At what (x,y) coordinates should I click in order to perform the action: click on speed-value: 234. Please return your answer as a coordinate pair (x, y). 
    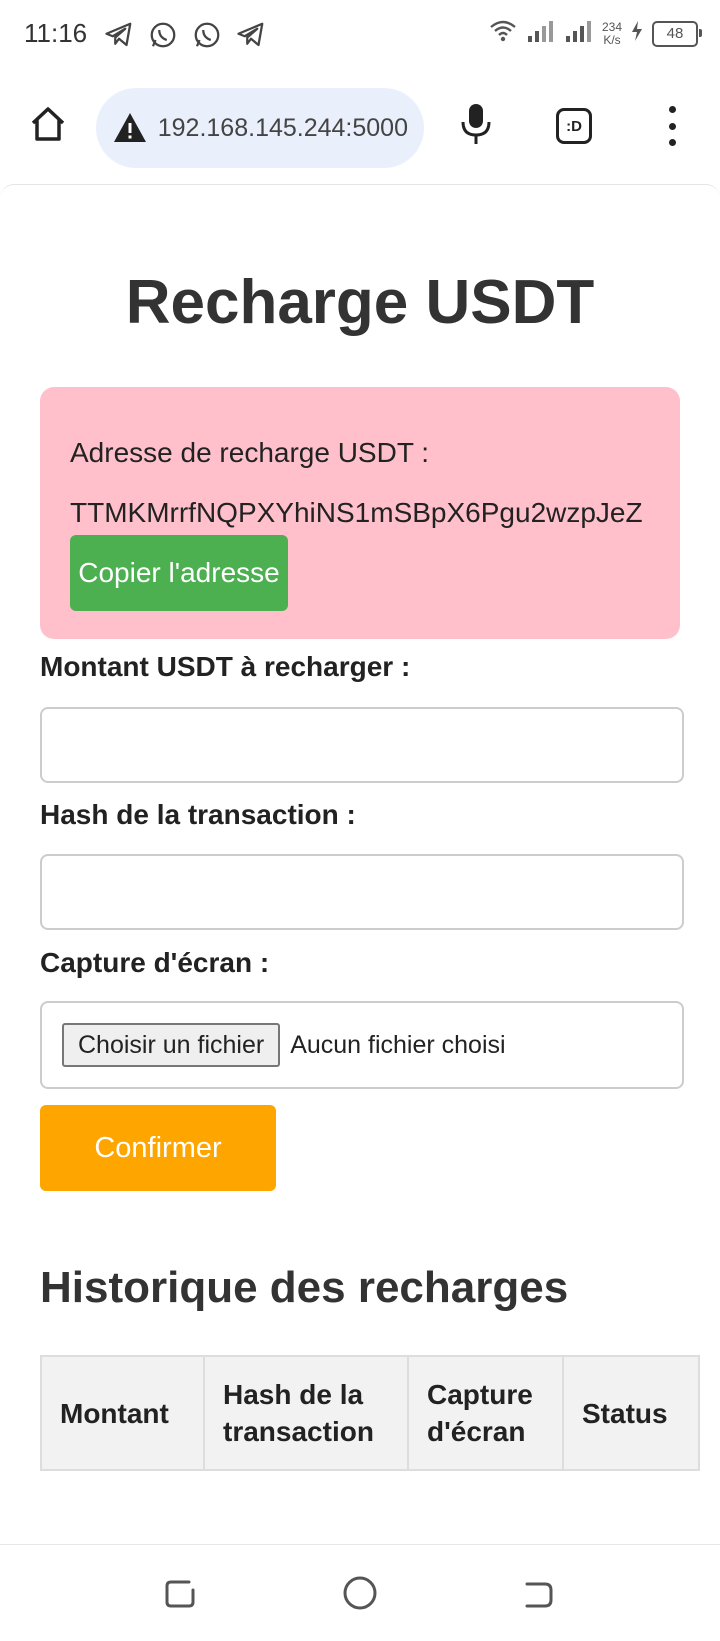
    Looking at the image, I should click on (611, 26).